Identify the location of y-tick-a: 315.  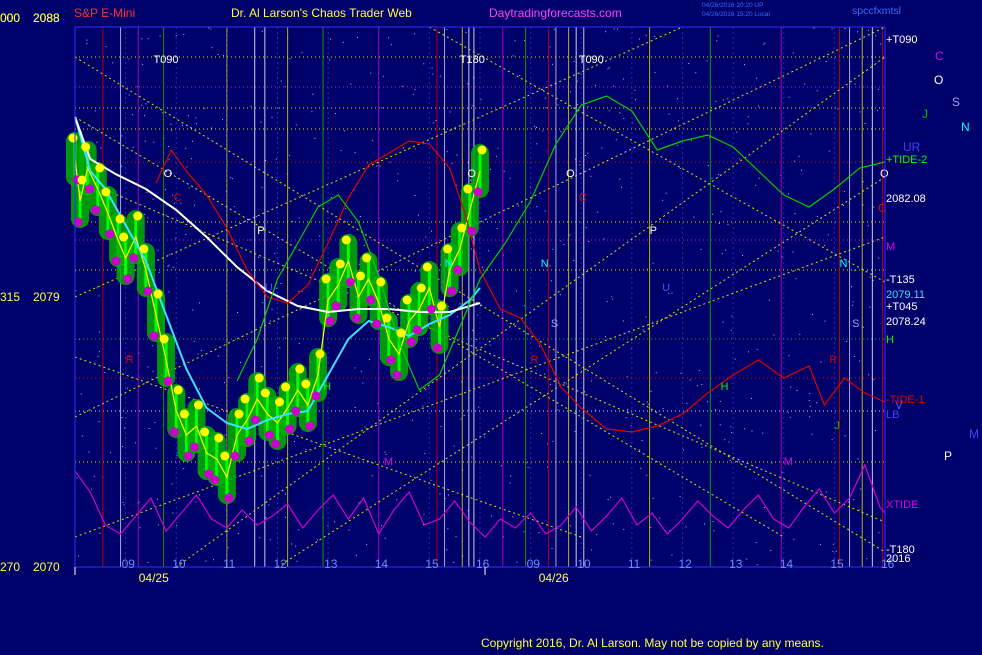
(10, 297).